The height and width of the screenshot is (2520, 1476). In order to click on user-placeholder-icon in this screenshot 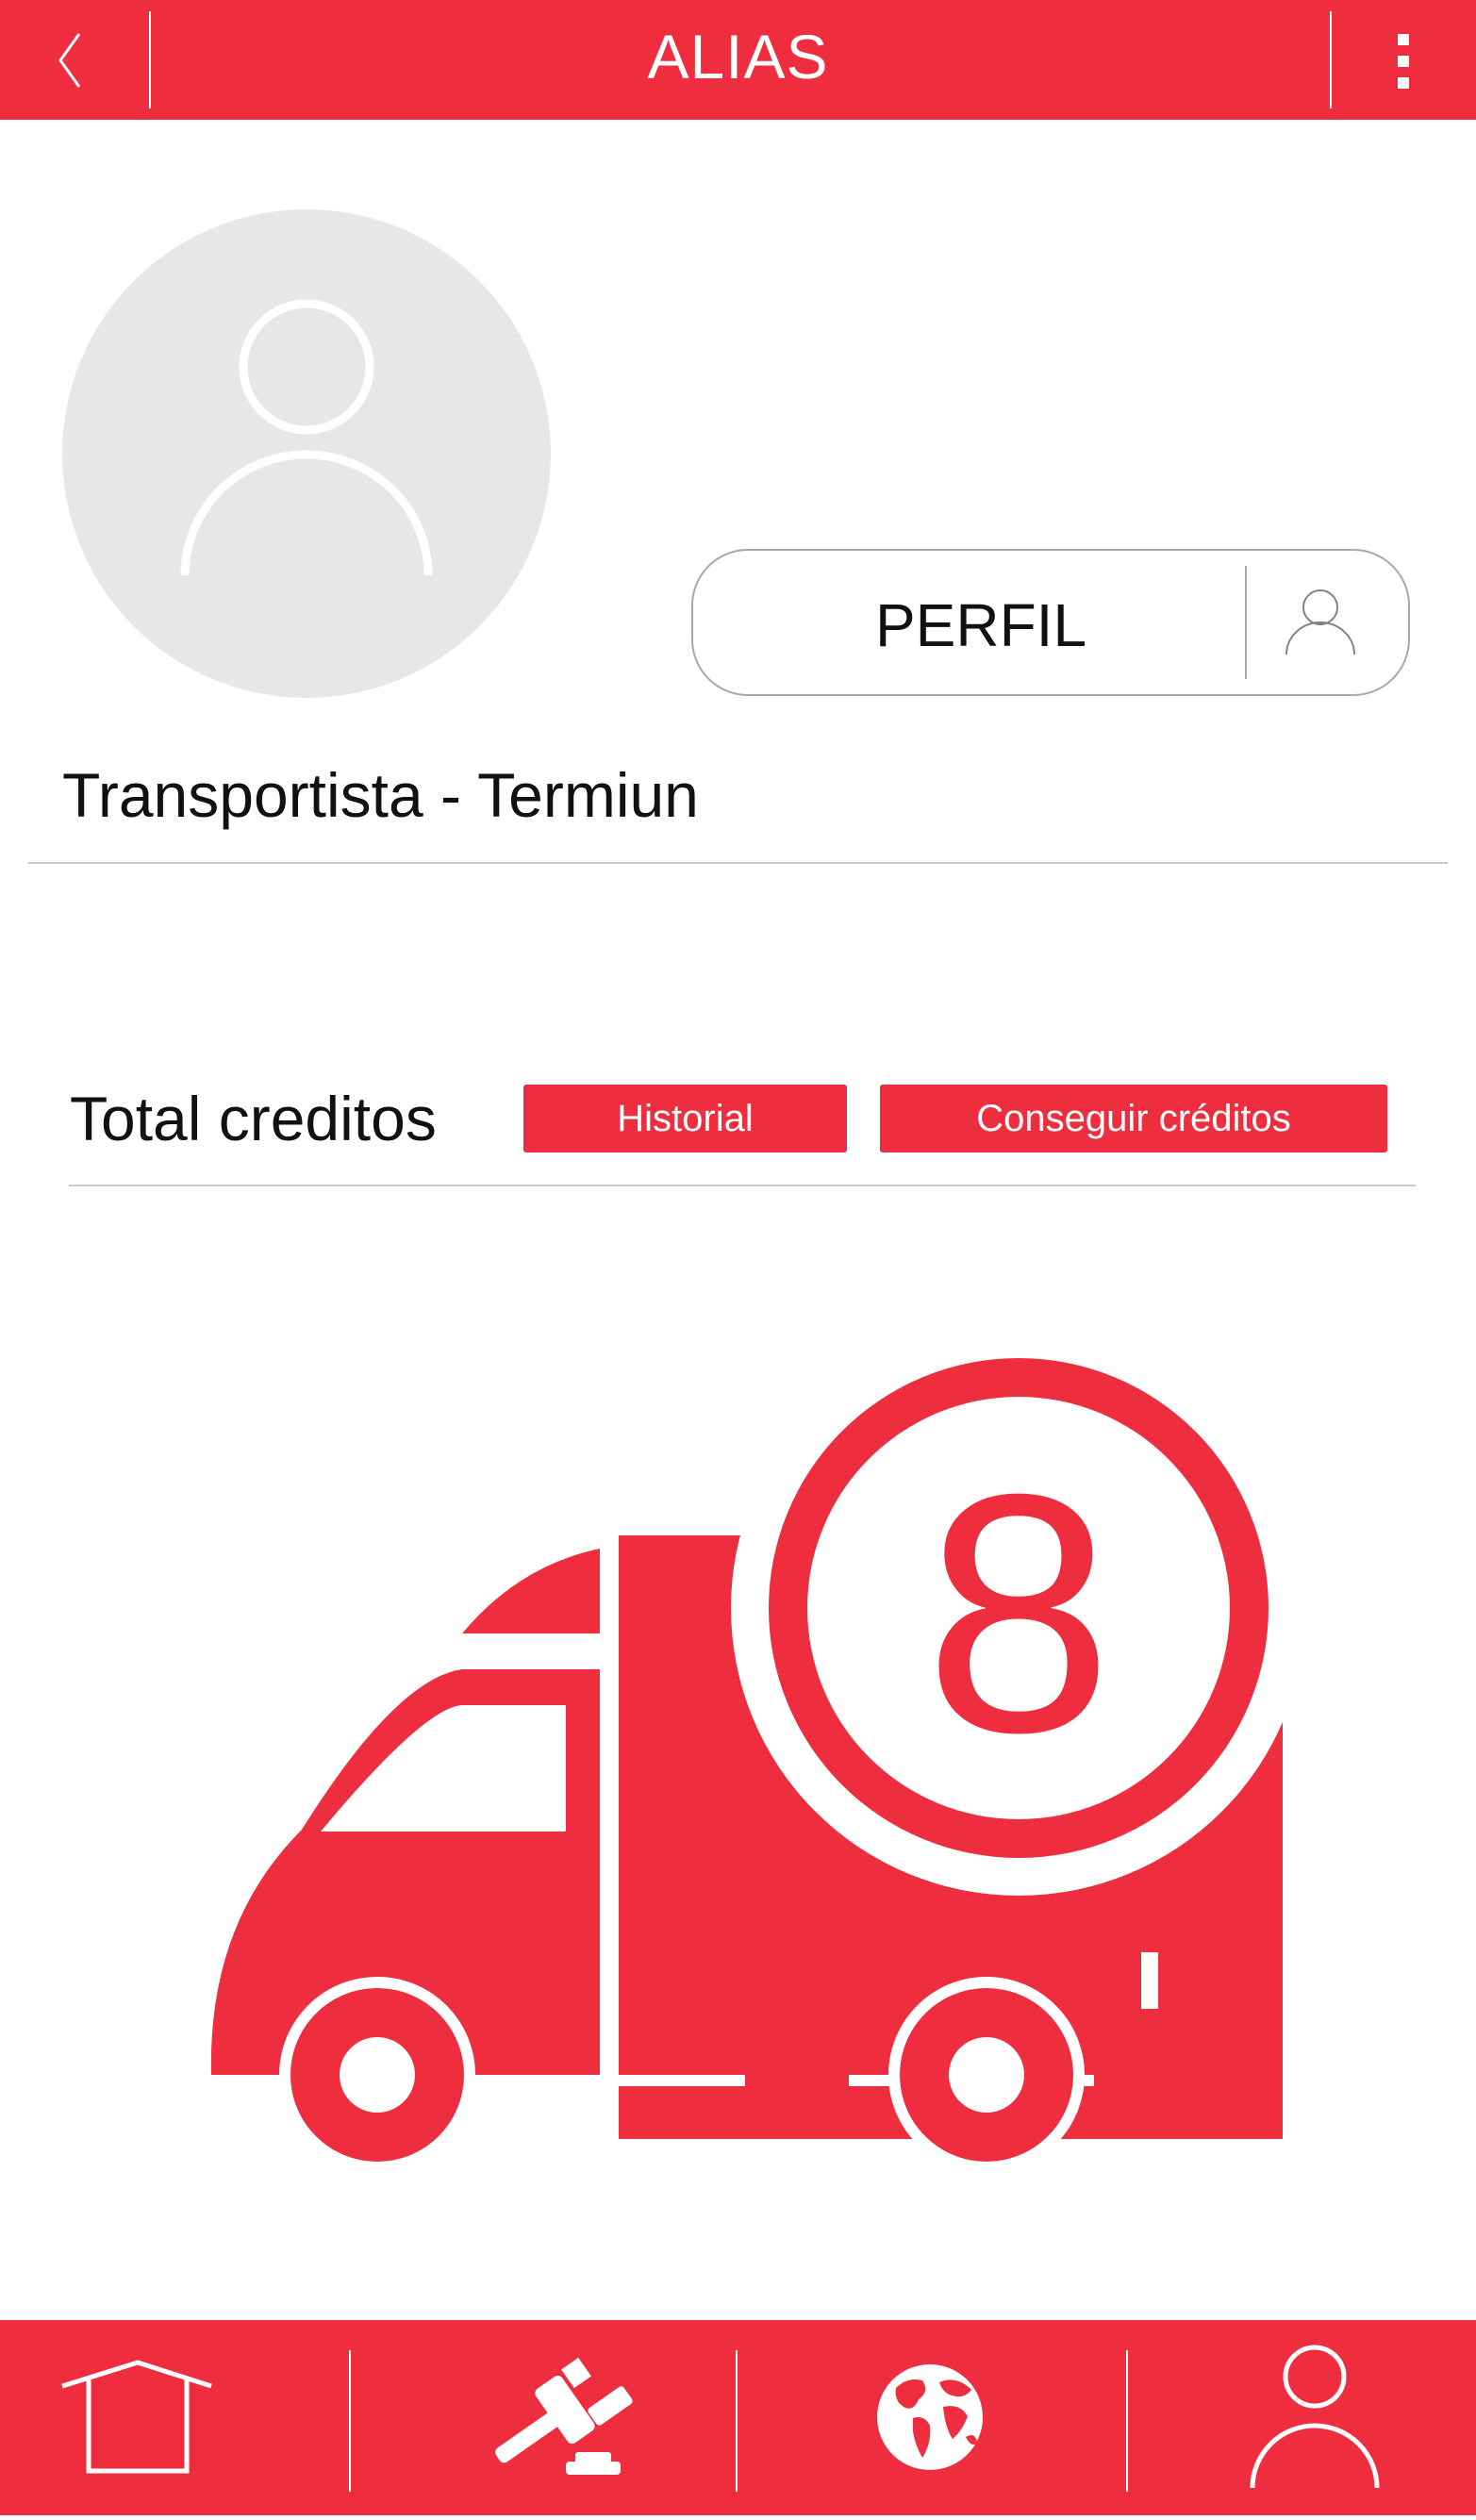, I will do `click(306, 438)`.